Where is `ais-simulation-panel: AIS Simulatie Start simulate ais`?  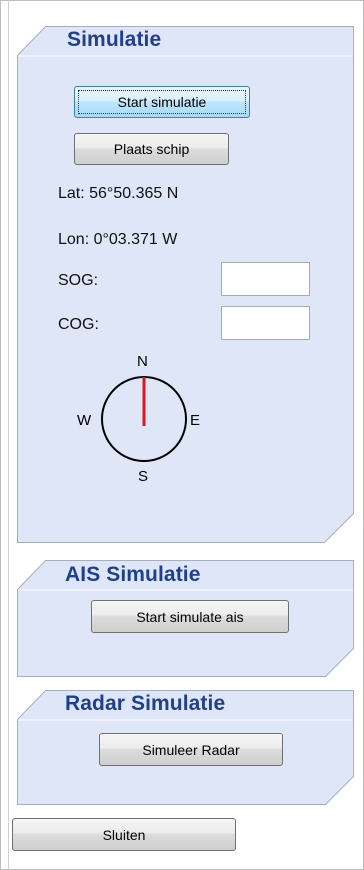
ais-simulation-panel: AIS Simulatie Start simulate ais is located at coordinates (185, 618).